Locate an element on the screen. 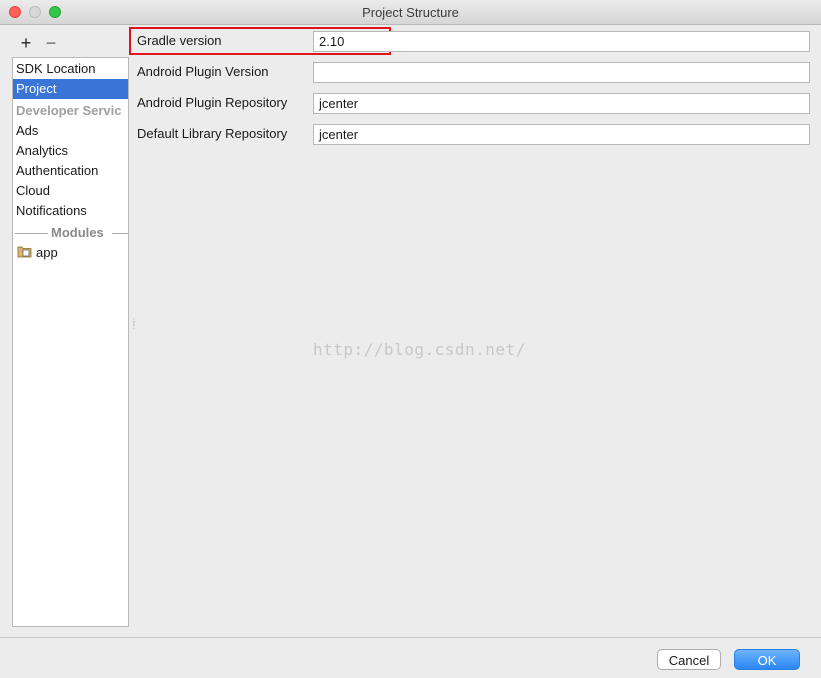 The height and width of the screenshot is (678, 821). sidebar-item-app: app is located at coordinates (37, 253).